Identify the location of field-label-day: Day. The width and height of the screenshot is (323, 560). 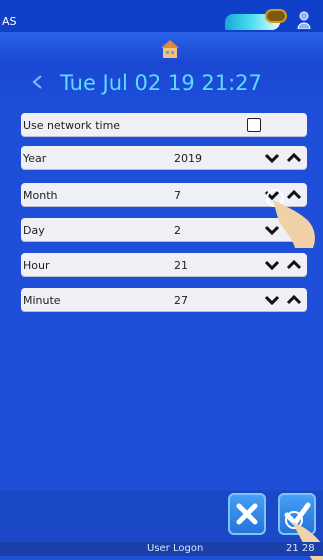
(34, 230).